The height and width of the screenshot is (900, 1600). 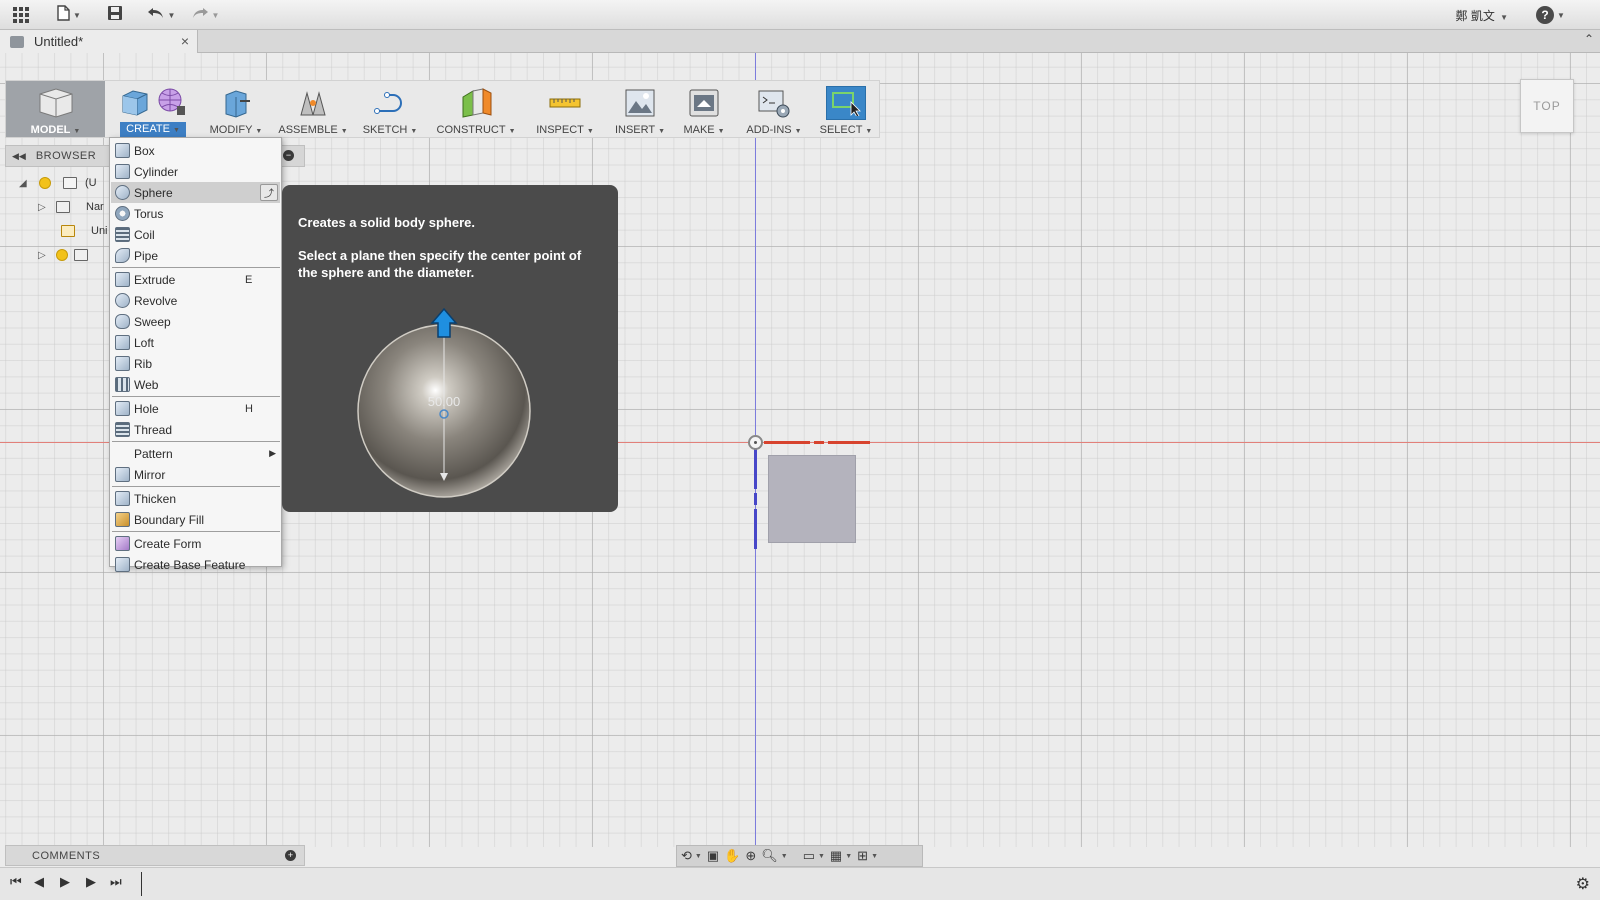 I want to click on timeline-marker, so click(x=141, y=884).